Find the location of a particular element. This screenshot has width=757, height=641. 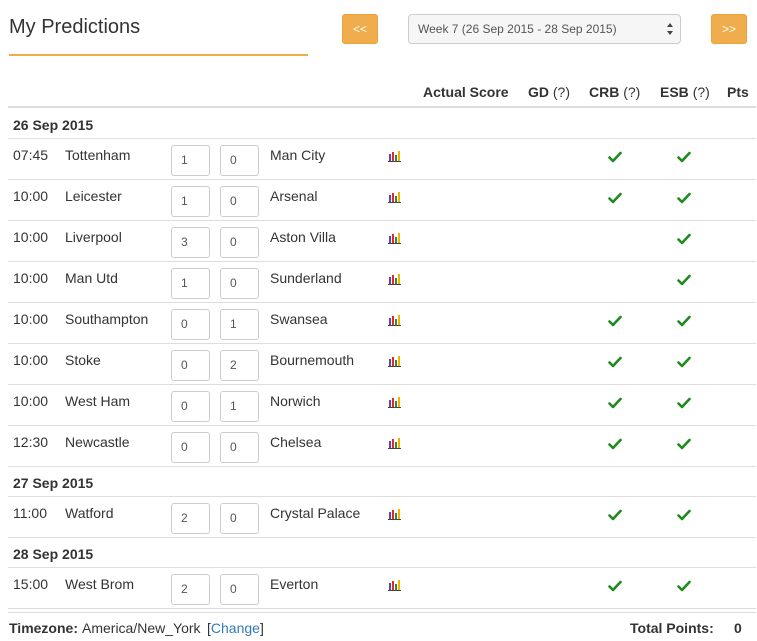

col-crb: CRB (?) is located at coordinates (614, 92).